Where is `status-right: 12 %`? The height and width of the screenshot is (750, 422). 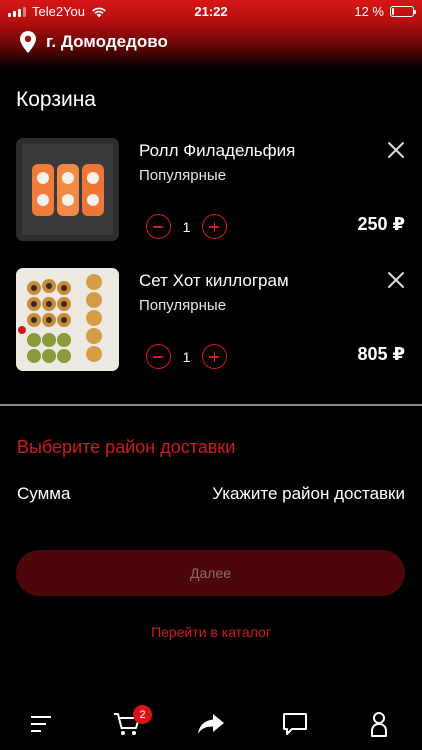 status-right: 12 % is located at coordinates (385, 11).